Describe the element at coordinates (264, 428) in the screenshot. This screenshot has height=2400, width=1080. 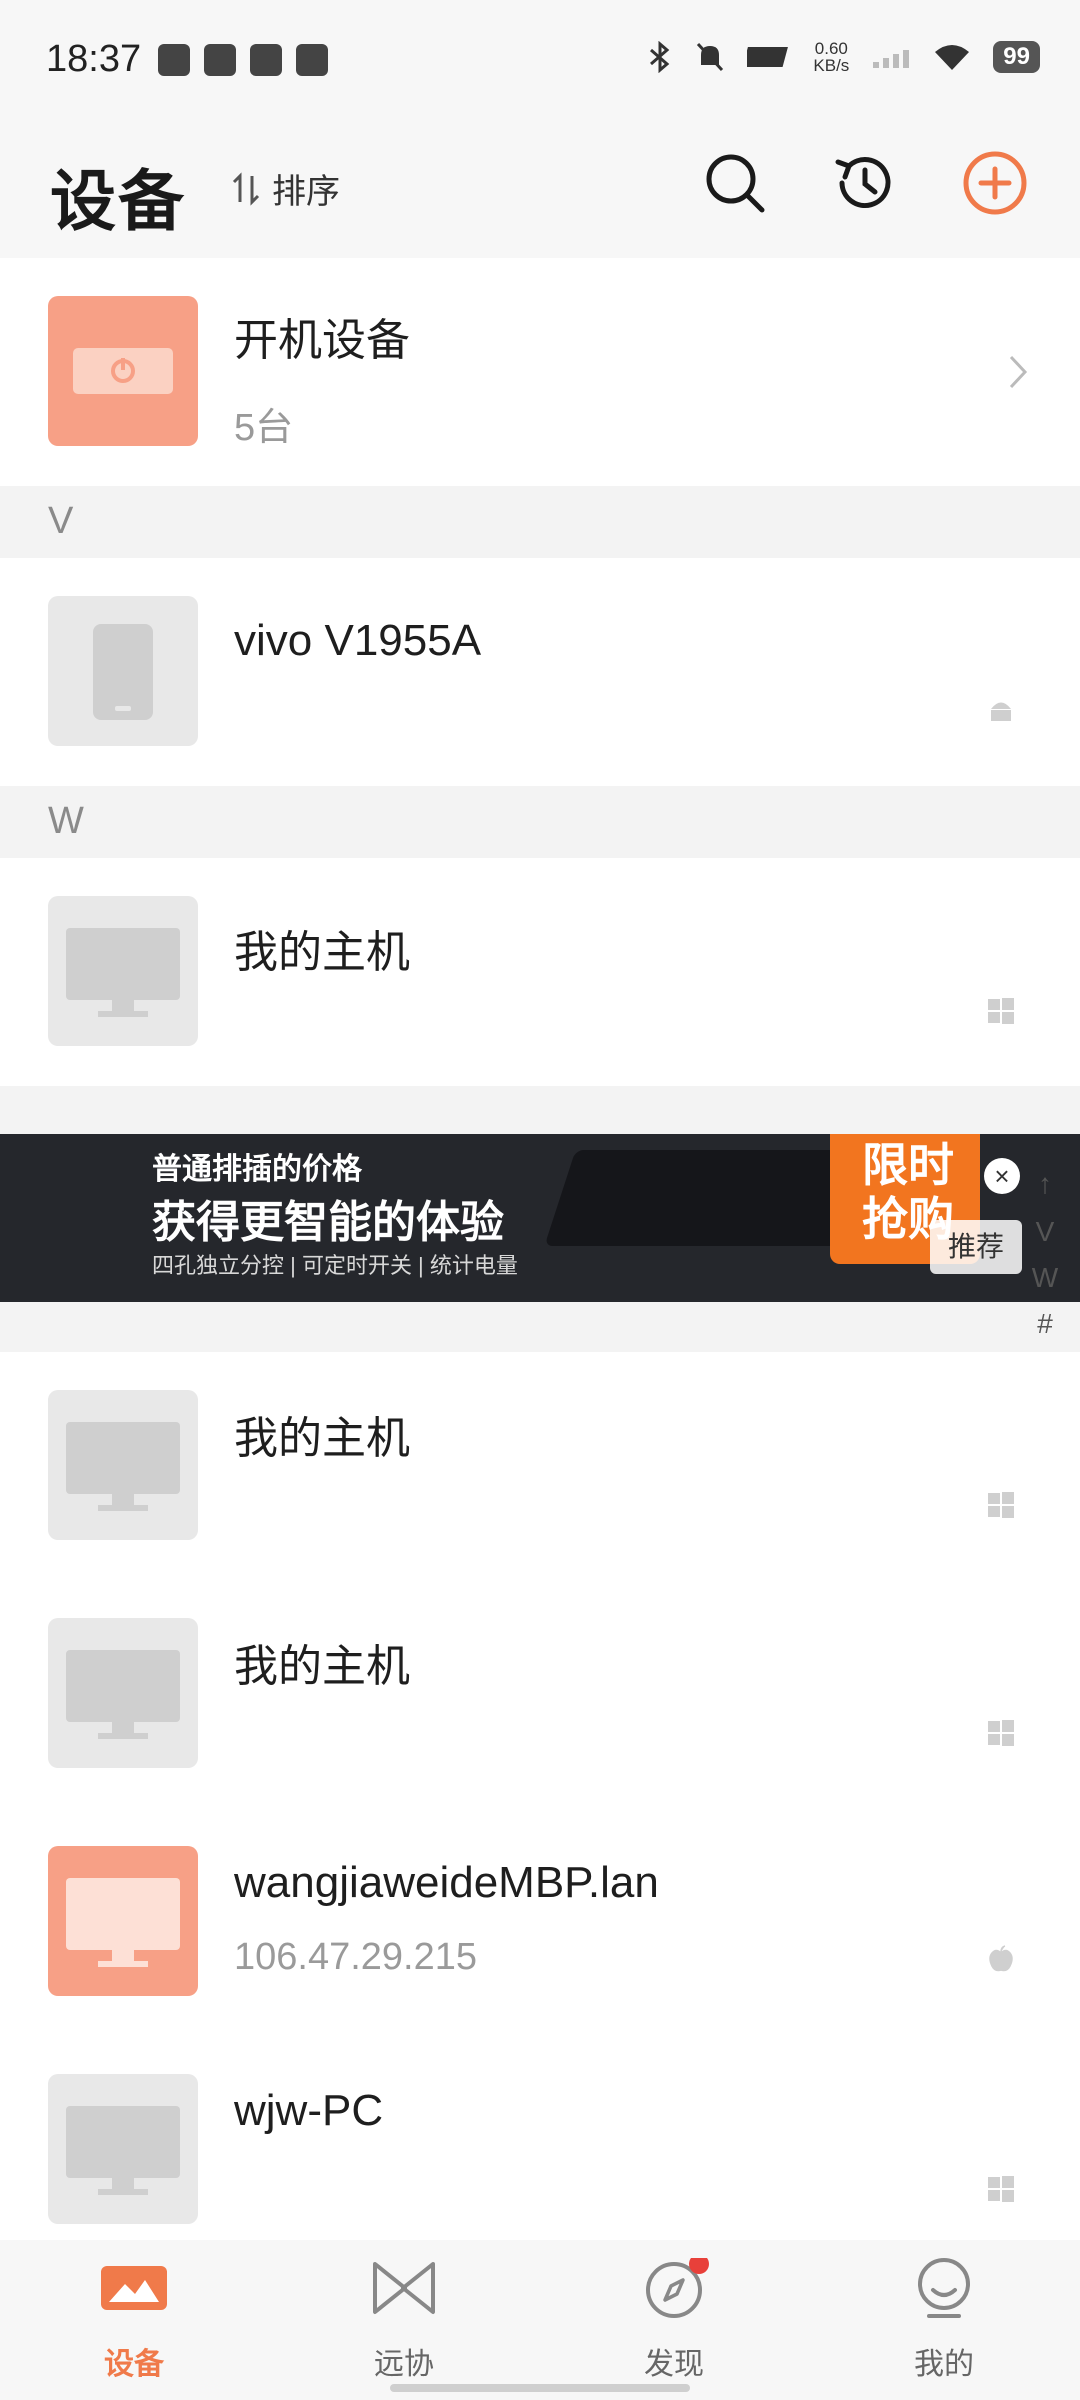
I see `power-group-count: 5台` at that location.